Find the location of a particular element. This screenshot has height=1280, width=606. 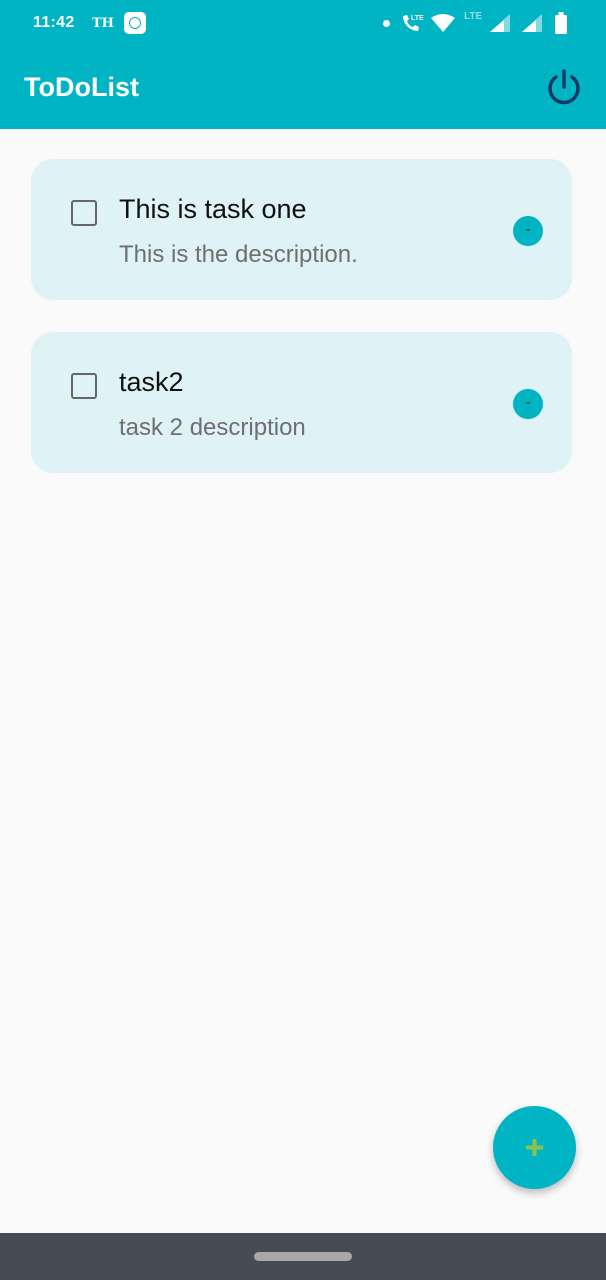

status-carrier: TH is located at coordinates (103, 23).